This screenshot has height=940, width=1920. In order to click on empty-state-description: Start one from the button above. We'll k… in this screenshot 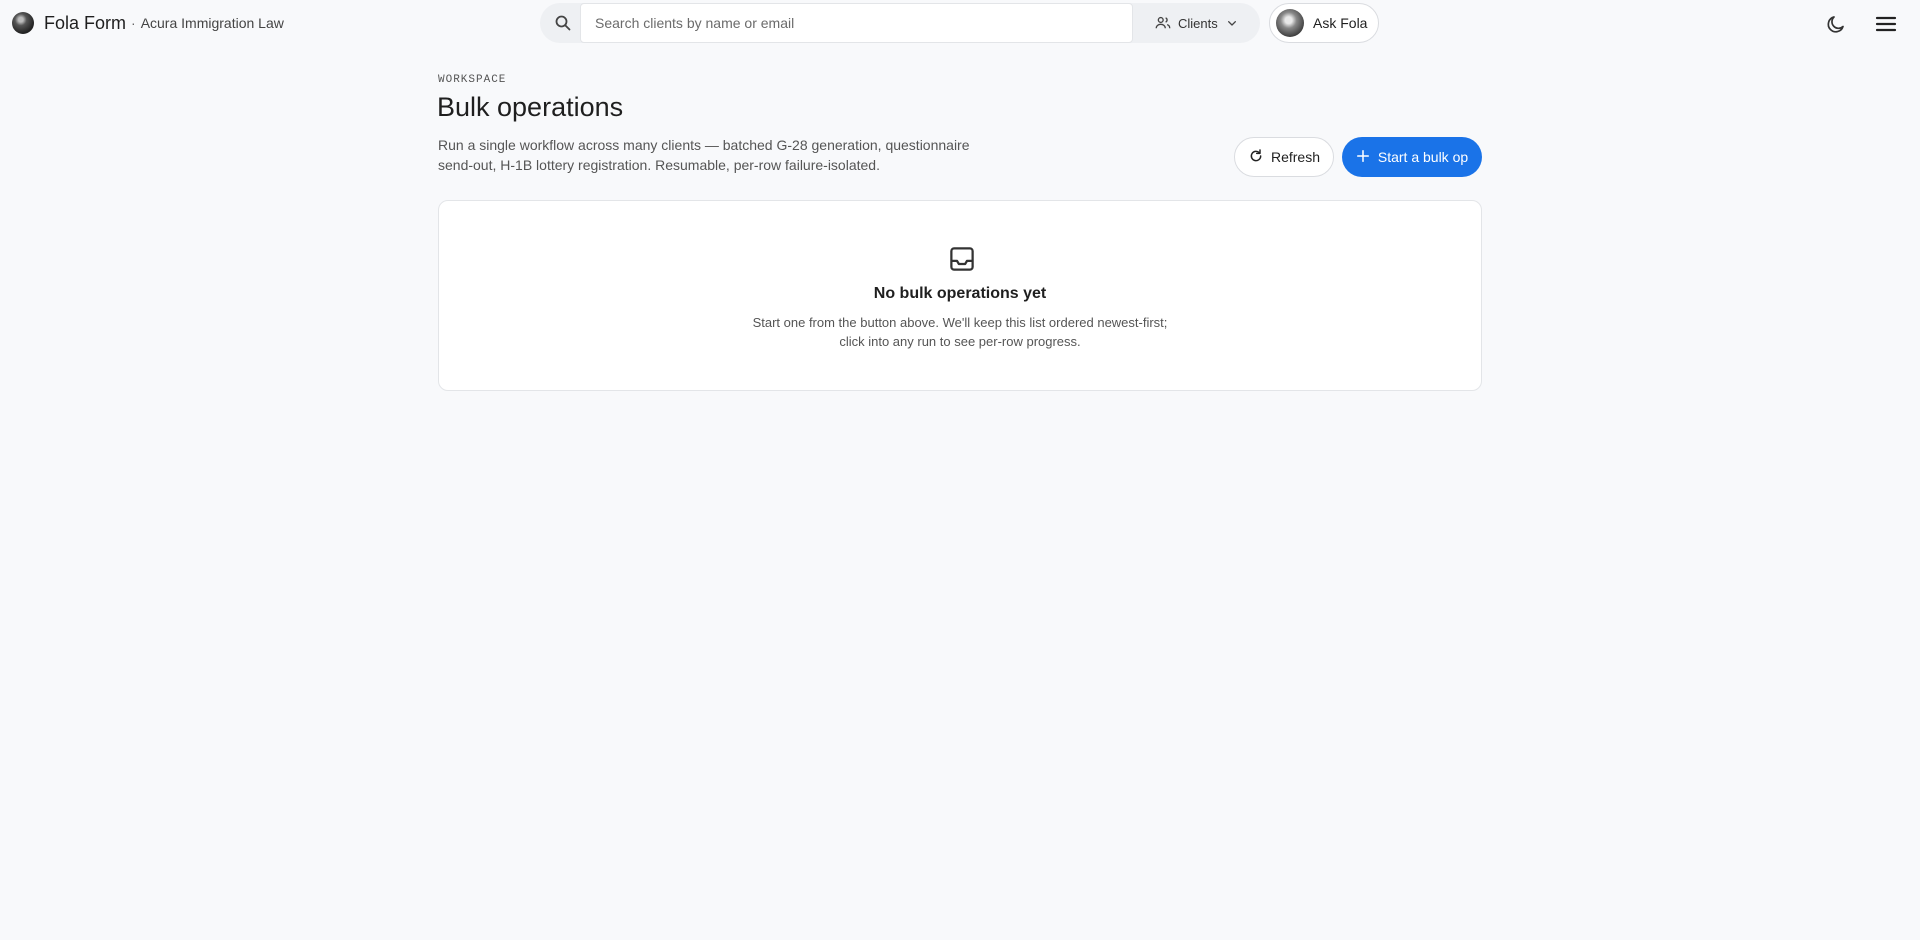, I will do `click(960, 332)`.